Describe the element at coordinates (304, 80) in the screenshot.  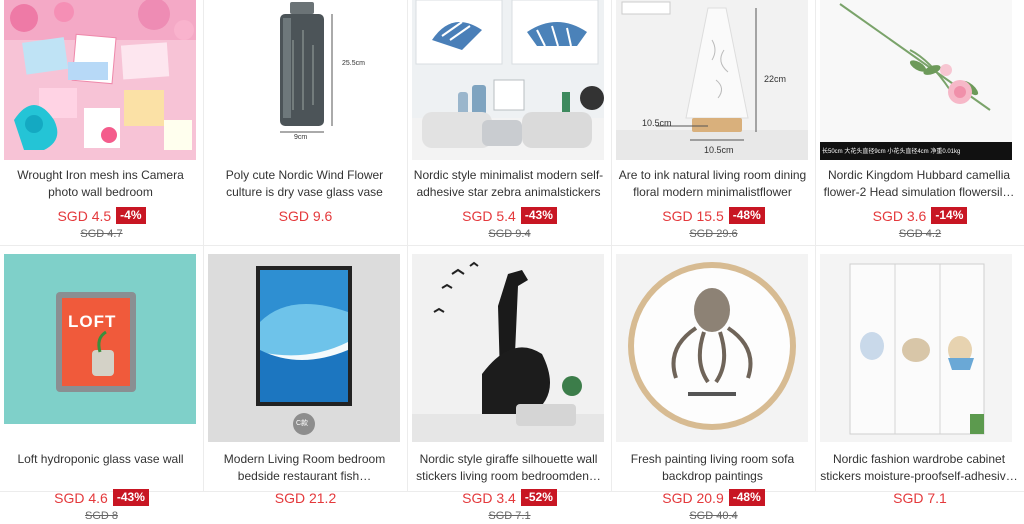
I see `product-image-glass-vase: 25.5cm 9cm` at that location.